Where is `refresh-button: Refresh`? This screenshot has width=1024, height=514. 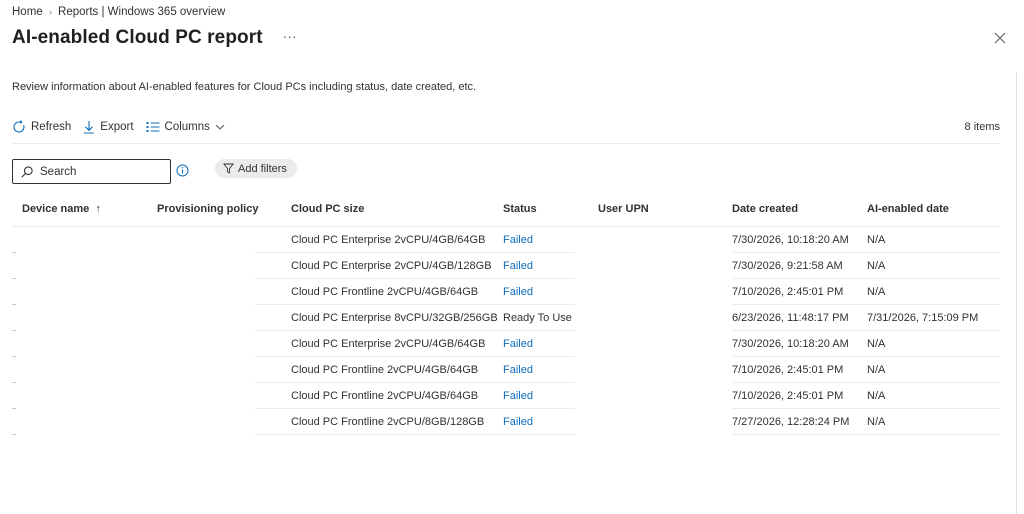 refresh-button: Refresh is located at coordinates (41, 127).